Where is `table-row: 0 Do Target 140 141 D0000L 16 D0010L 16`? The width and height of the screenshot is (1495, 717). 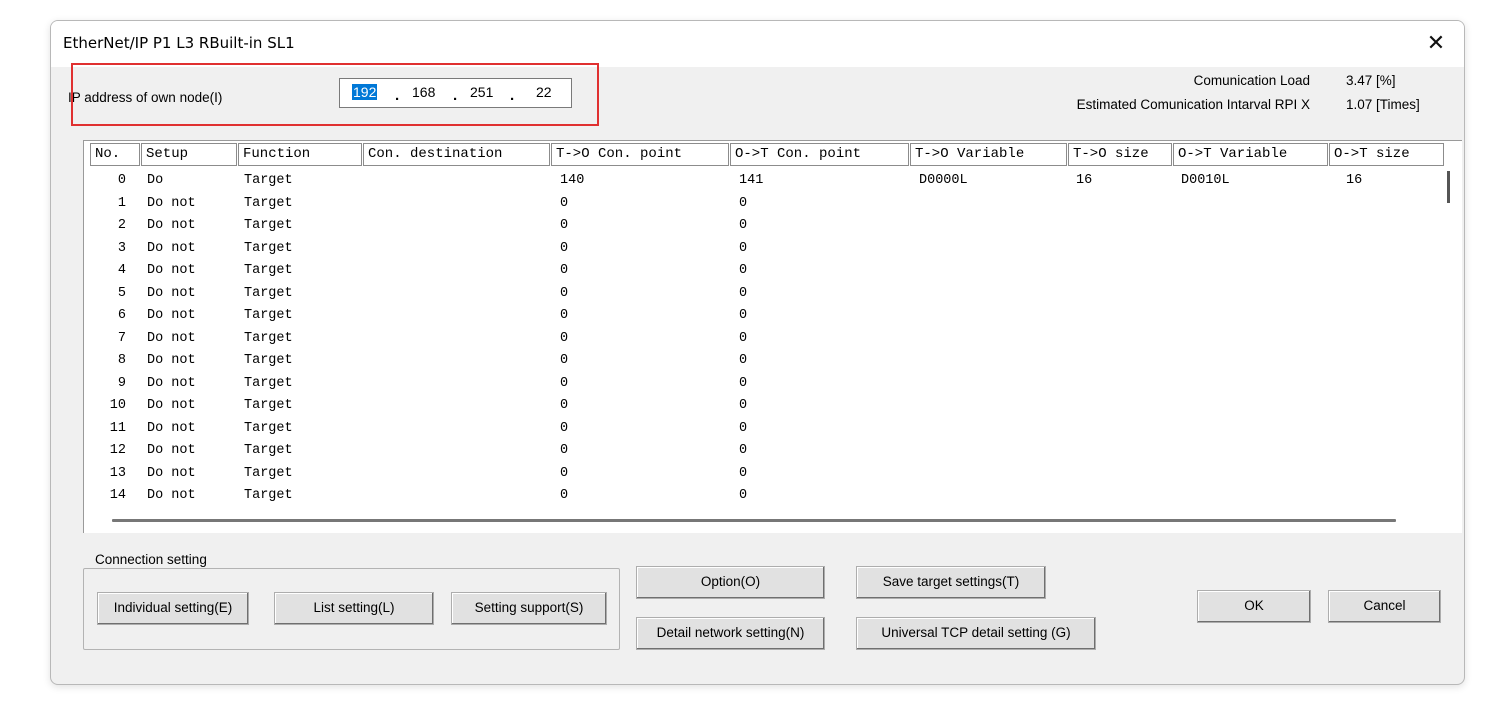
table-row: 0 Do Target 140 141 D0000L 16 D0010L 16 is located at coordinates (764, 181).